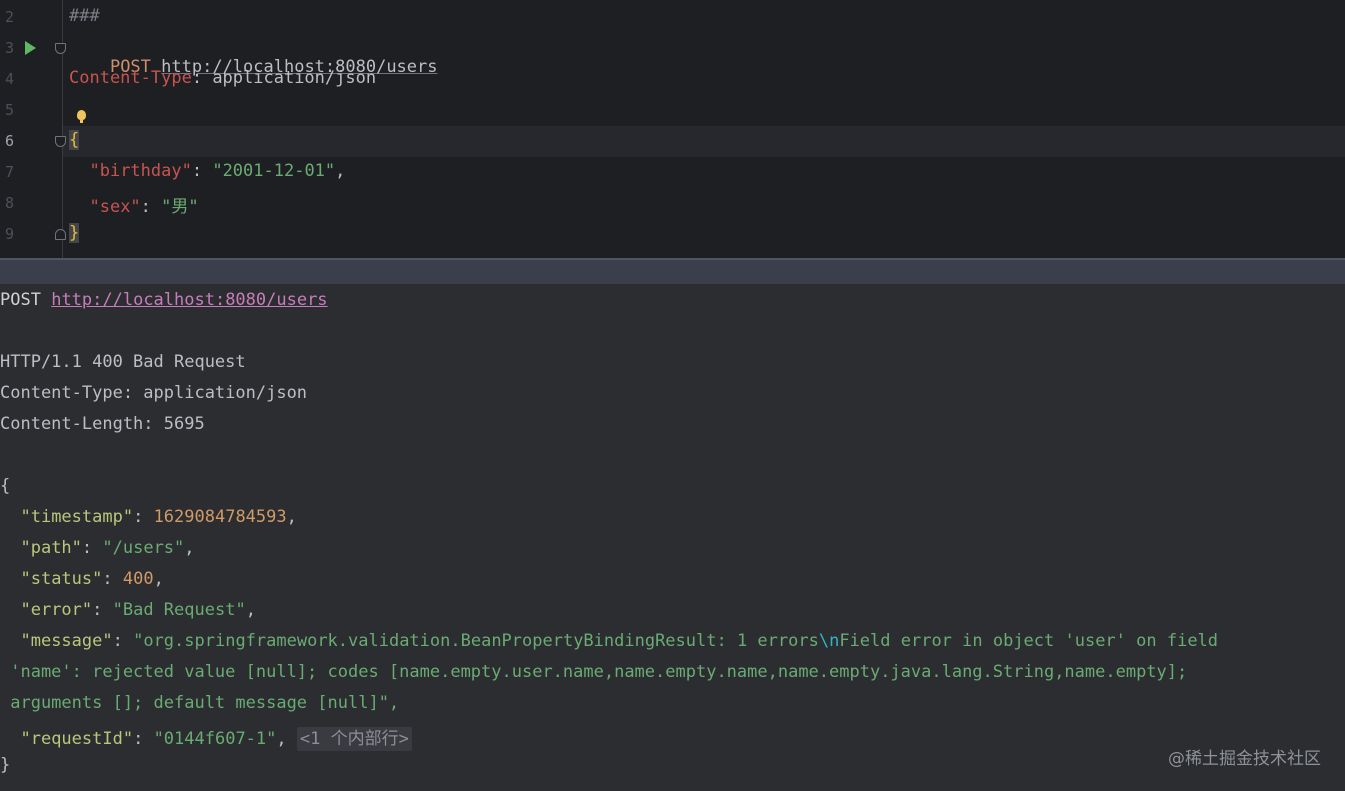 This screenshot has height=791, width=1345. Describe the element at coordinates (354, 739) in the screenshot. I see `collapsed-lines-hint: <1 个内部行>` at that location.